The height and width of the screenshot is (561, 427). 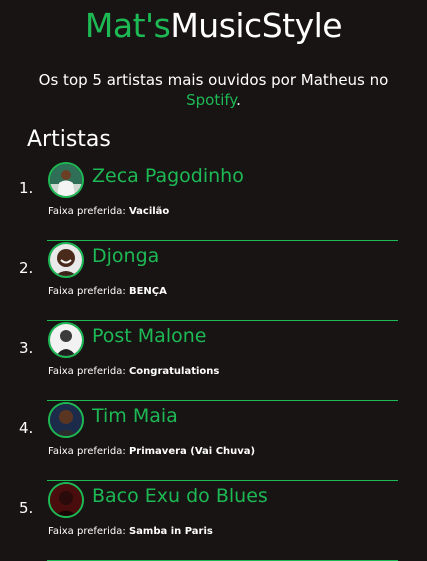 What do you see at coordinates (125, 256) in the screenshot?
I see `artist-name: Djonga` at bounding box center [125, 256].